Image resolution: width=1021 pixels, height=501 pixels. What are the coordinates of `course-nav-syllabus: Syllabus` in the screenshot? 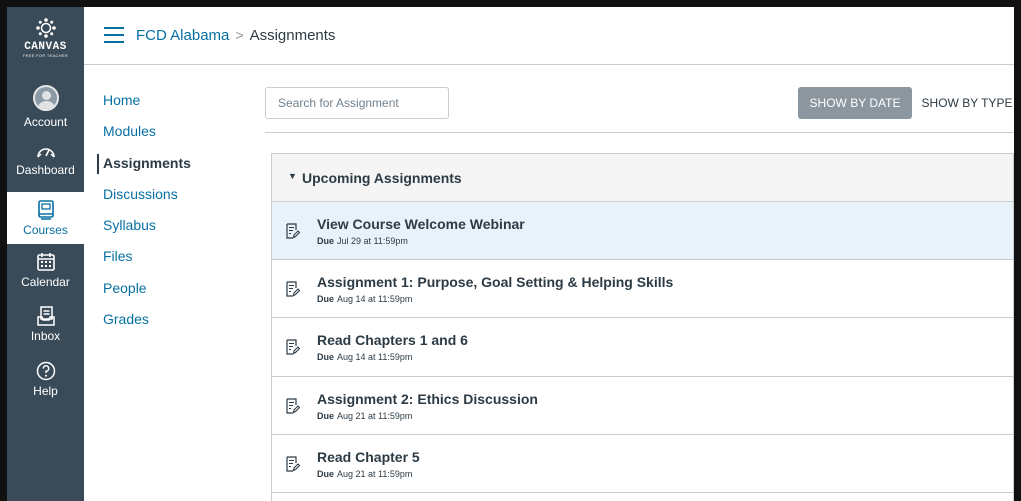 It's located at (172, 231).